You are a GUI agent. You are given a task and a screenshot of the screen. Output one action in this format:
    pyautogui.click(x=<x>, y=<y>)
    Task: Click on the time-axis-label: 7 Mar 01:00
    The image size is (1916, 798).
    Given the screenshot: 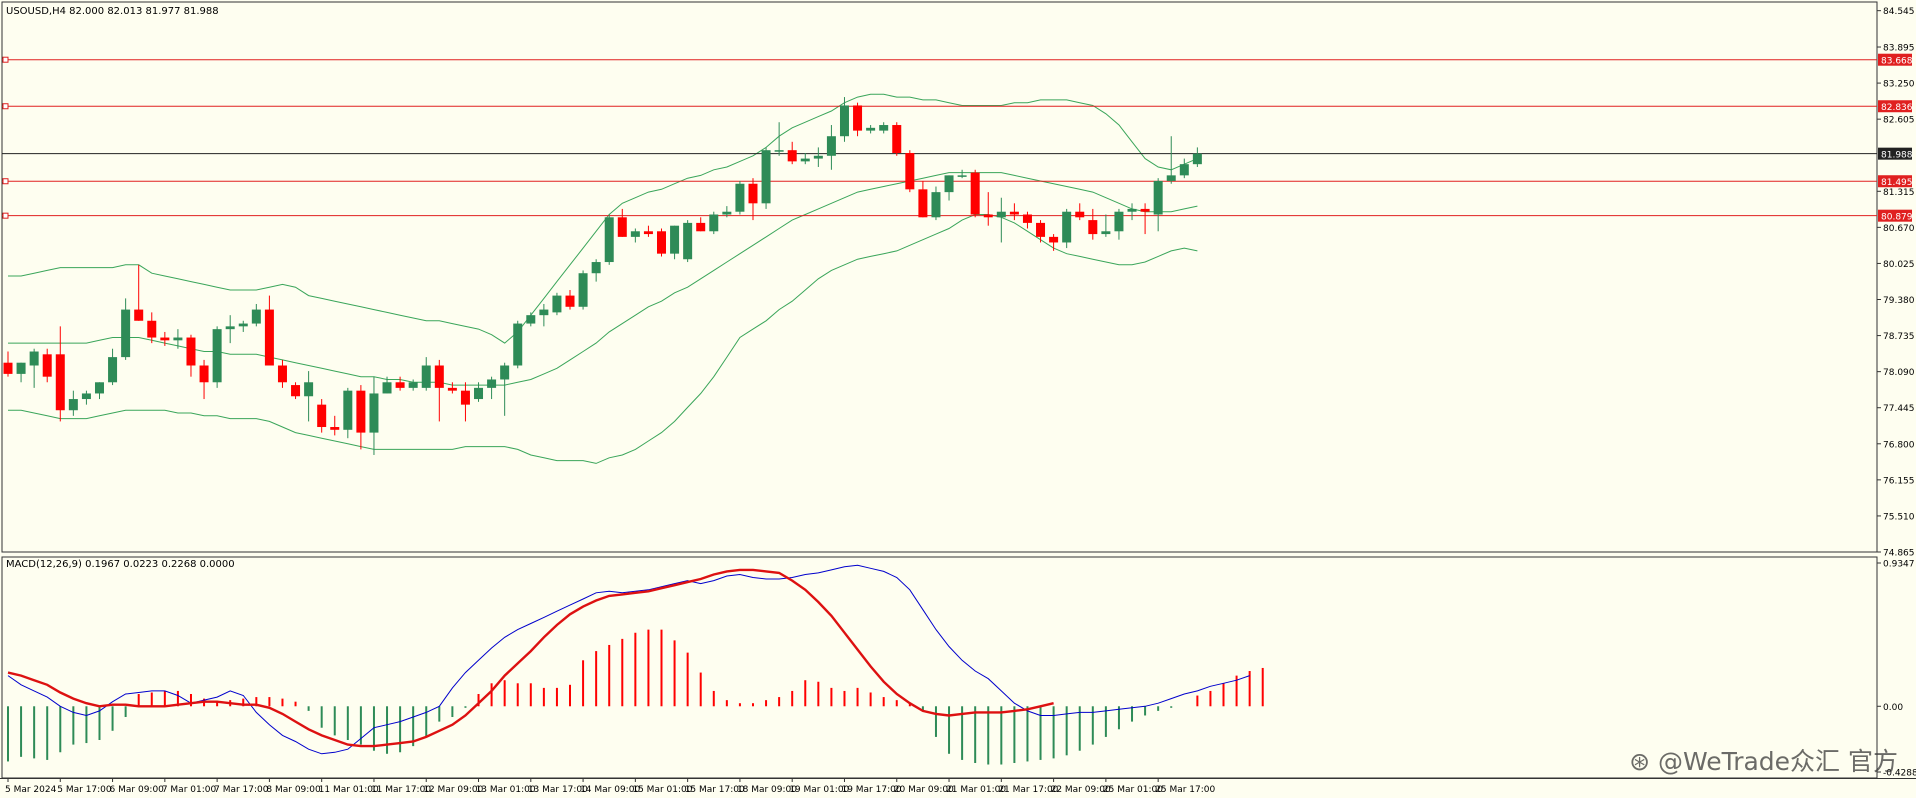 What is the action you would take?
    pyautogui.click(x=189, y=790)
    